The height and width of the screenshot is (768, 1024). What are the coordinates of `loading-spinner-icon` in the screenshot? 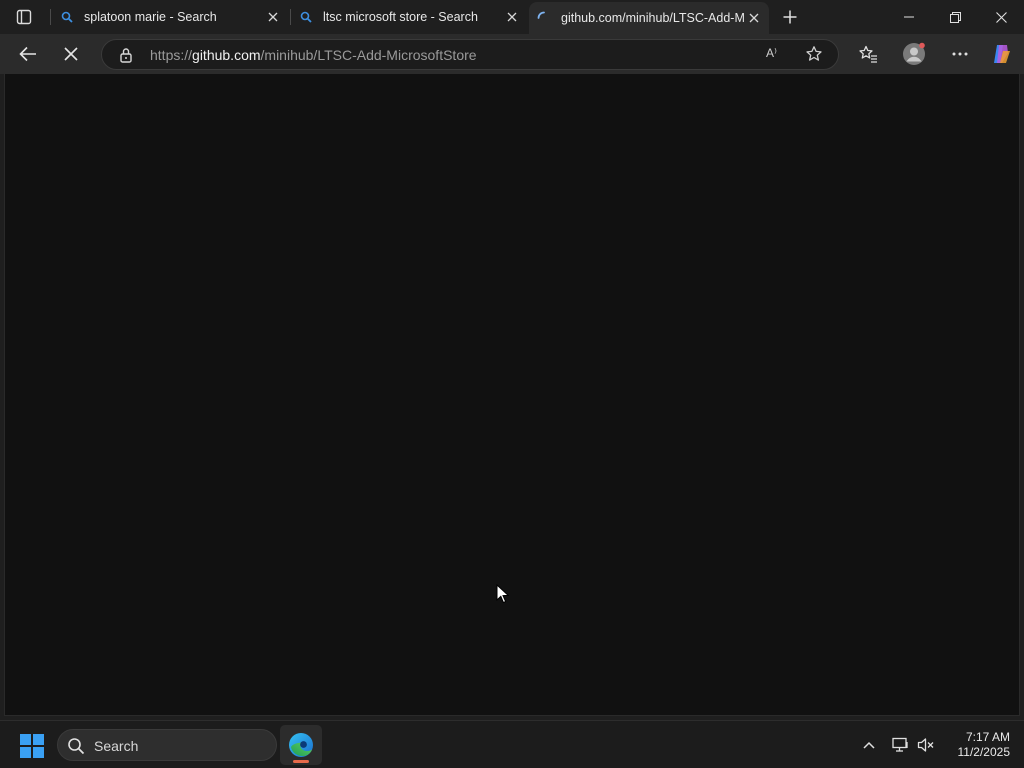 It's located at (544, 18).